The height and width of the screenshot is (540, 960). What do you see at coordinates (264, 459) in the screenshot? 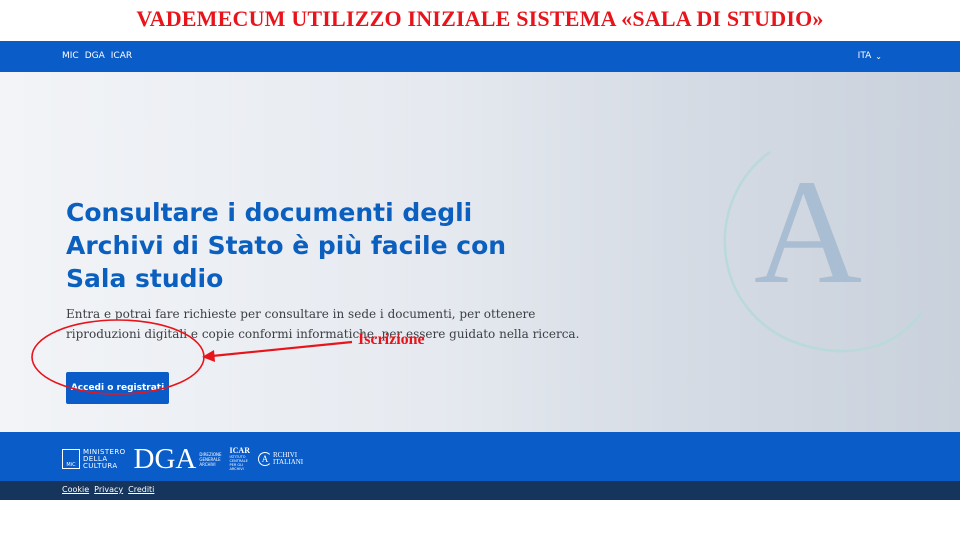
I see `archivi-emblem-icon: A` at bounding box center [264, 459].